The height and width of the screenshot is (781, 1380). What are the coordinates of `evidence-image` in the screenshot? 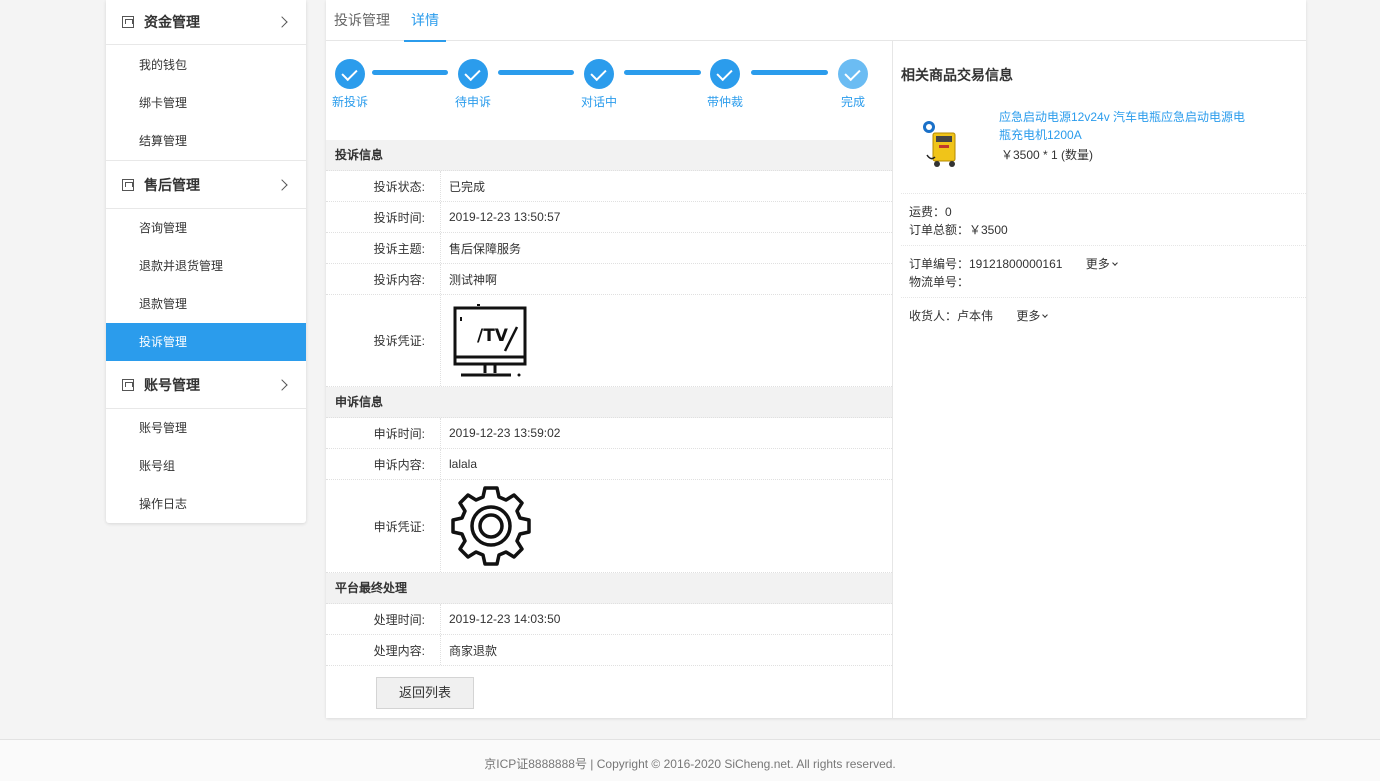 It's located at (487, 526).